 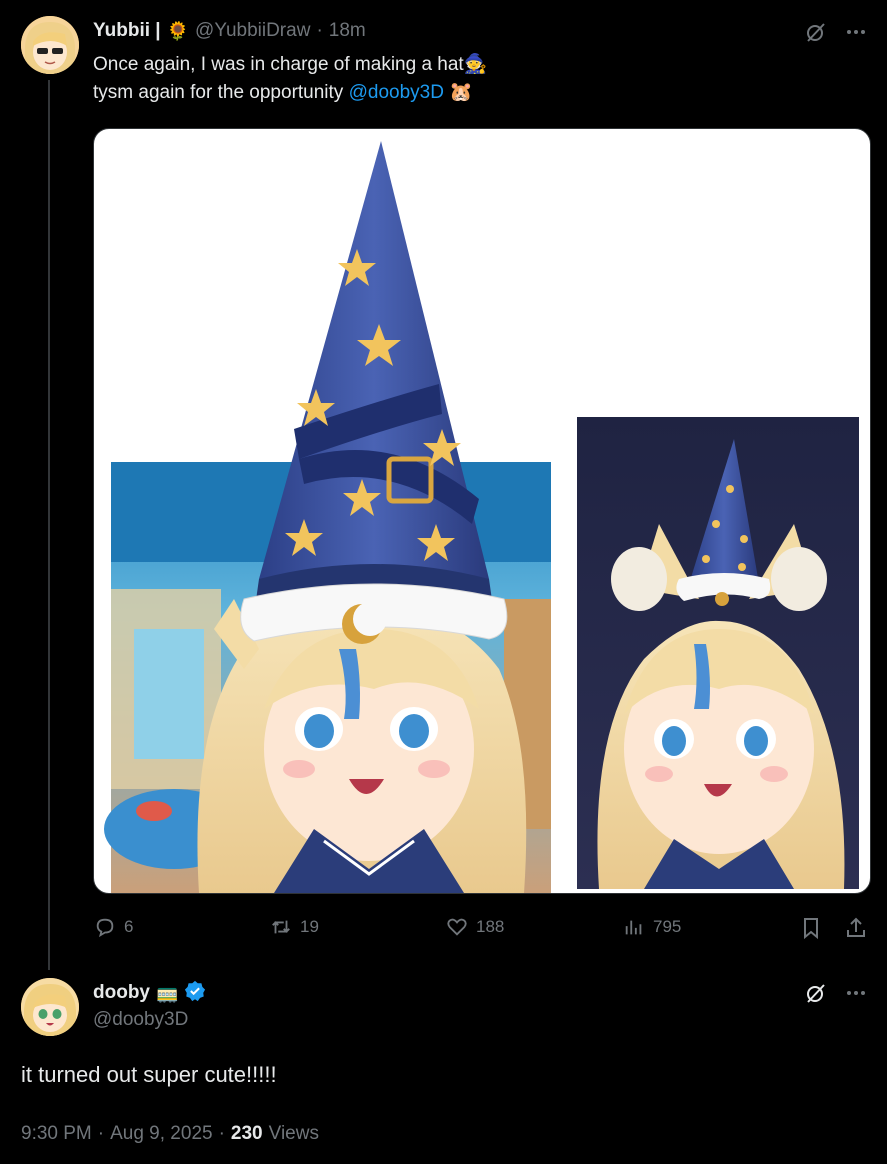 What do you see at coordinates (252, 31) in the screenshot?
I see `author-handle: @YubbiiDraw` at bounding box center [252, 31].